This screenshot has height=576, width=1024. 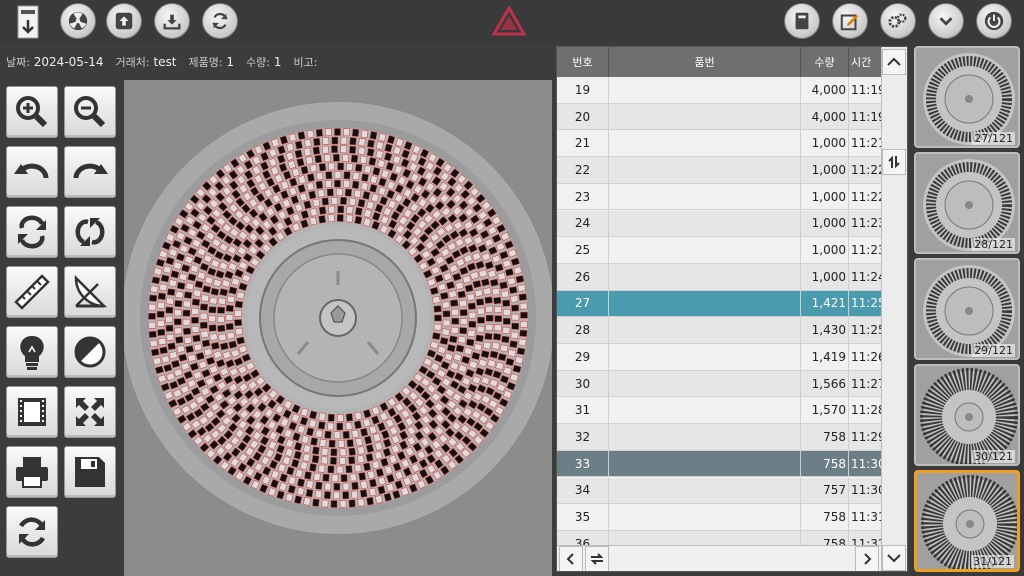 I want to click on flip-horizontal-button, so click(x=32, y=232).